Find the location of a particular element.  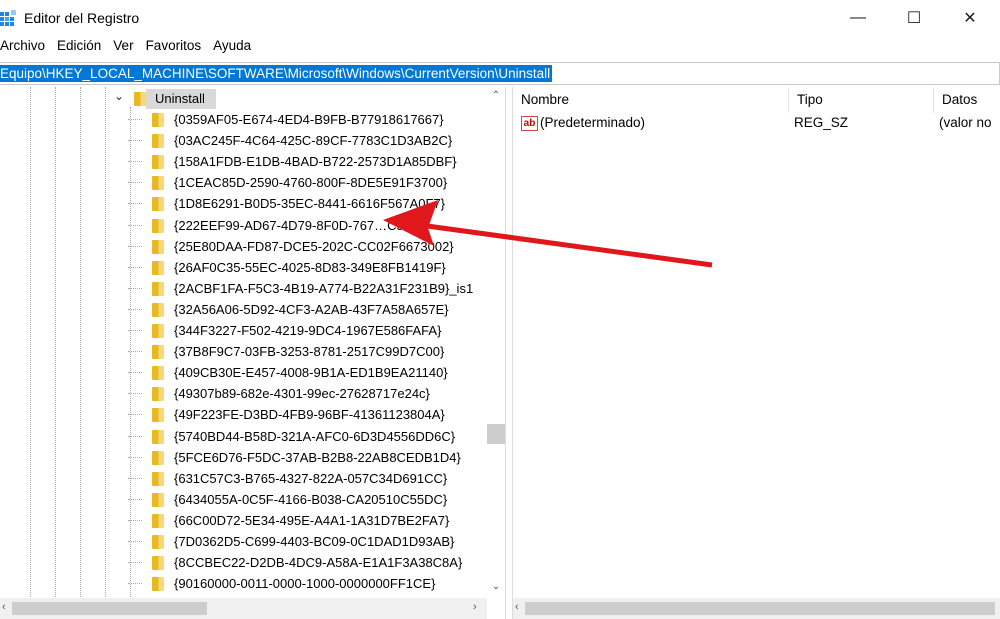

arrow-shaft is located at coordinates (566, 245).